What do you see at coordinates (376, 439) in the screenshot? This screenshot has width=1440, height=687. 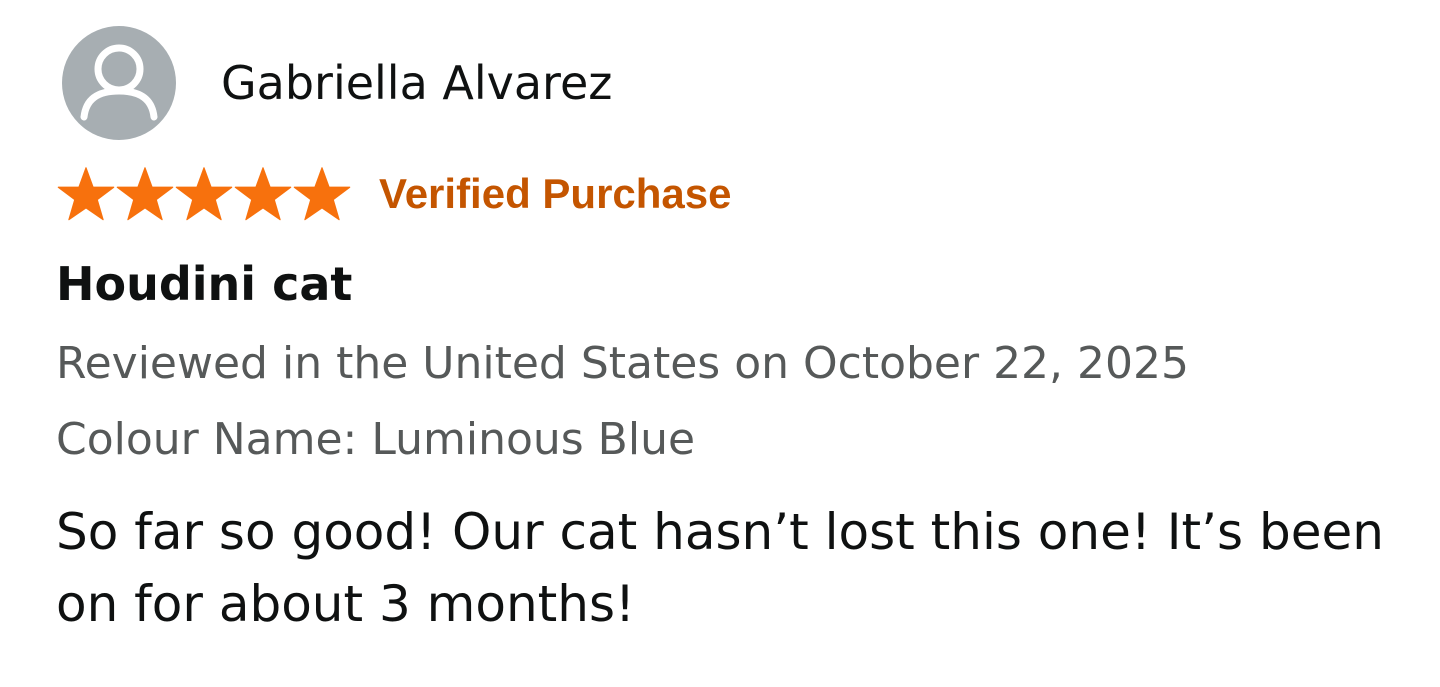 I see `product-variant: Colour Name: Luminous Blue` at bounding box center [376, 439].